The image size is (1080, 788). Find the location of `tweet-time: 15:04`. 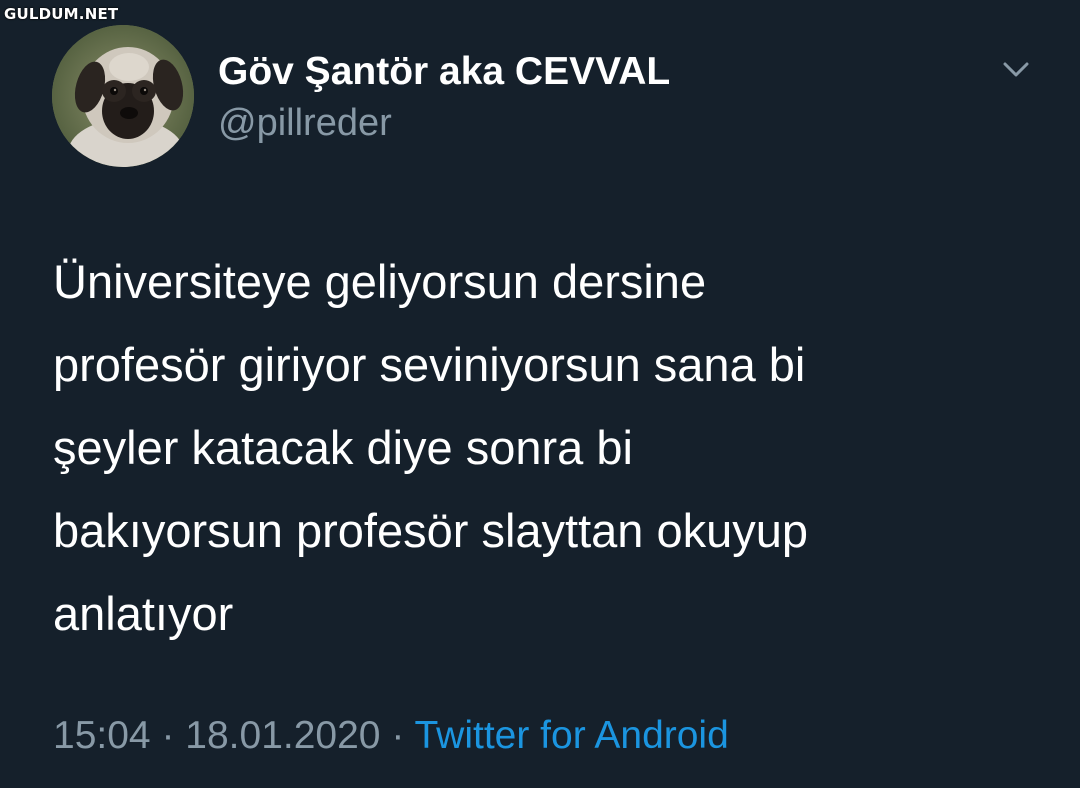

tweet-time: 15:04 is located at coordinates (102, 735).